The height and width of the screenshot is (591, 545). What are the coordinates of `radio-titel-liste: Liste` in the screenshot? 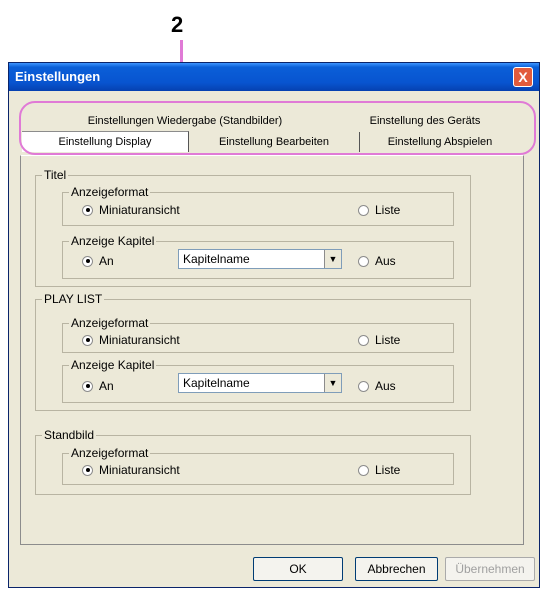 It's located at (379, 210).